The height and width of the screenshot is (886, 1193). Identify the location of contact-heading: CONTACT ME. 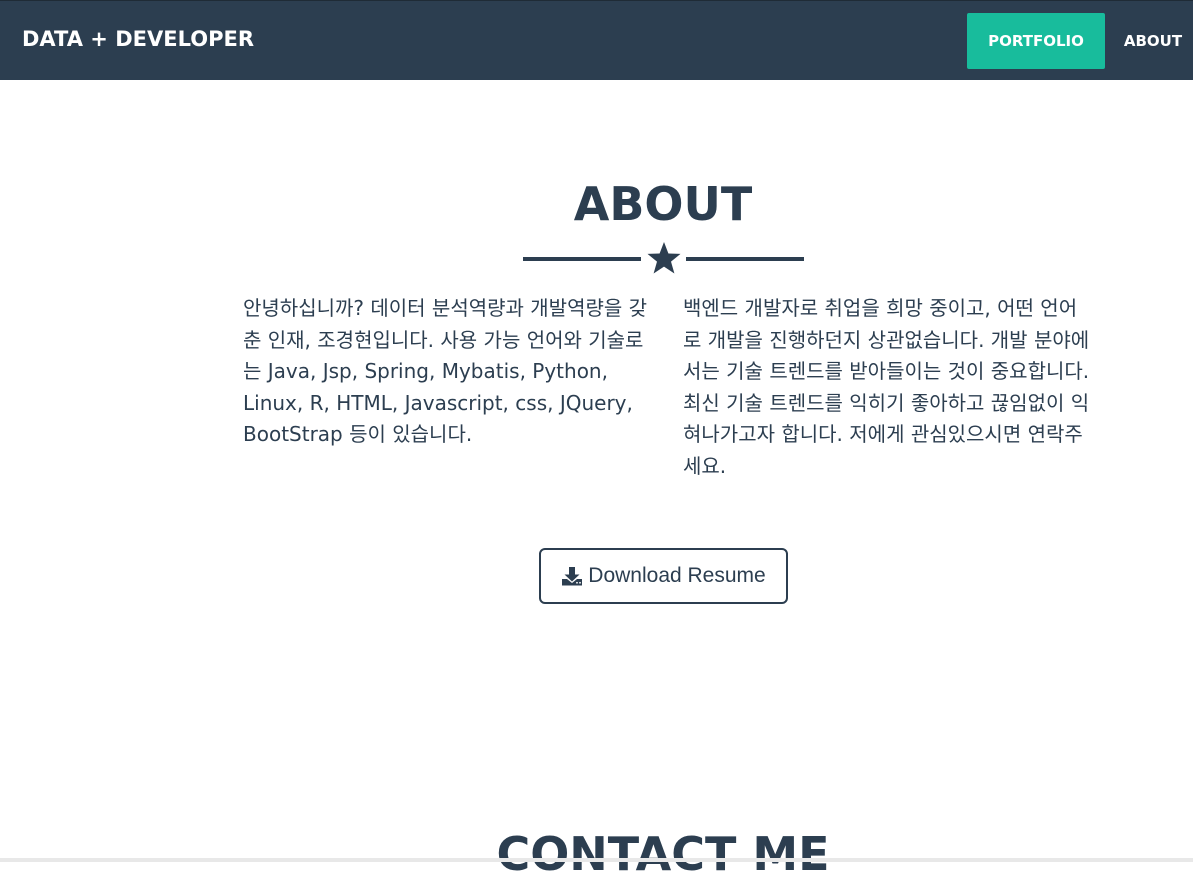
(663, 854).